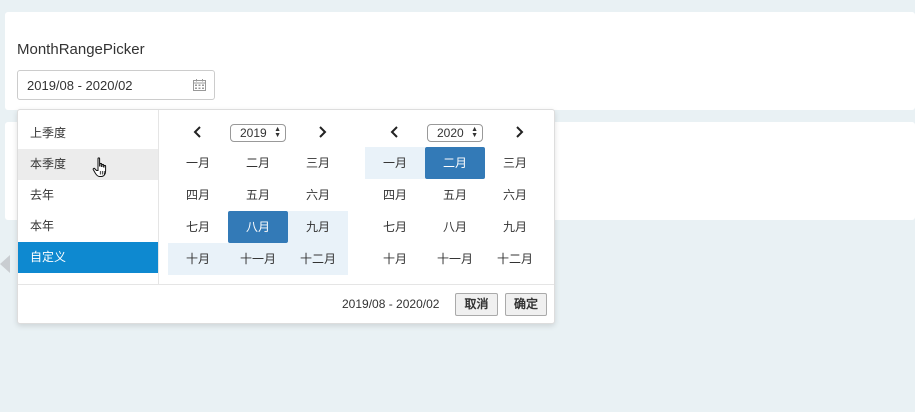 Image resolution: width=915 pixels, height=412 pixels. Describe the element at coordinates (258, 259) in the screenshot. I see `month-cell-left-11: 十一月` at that location.